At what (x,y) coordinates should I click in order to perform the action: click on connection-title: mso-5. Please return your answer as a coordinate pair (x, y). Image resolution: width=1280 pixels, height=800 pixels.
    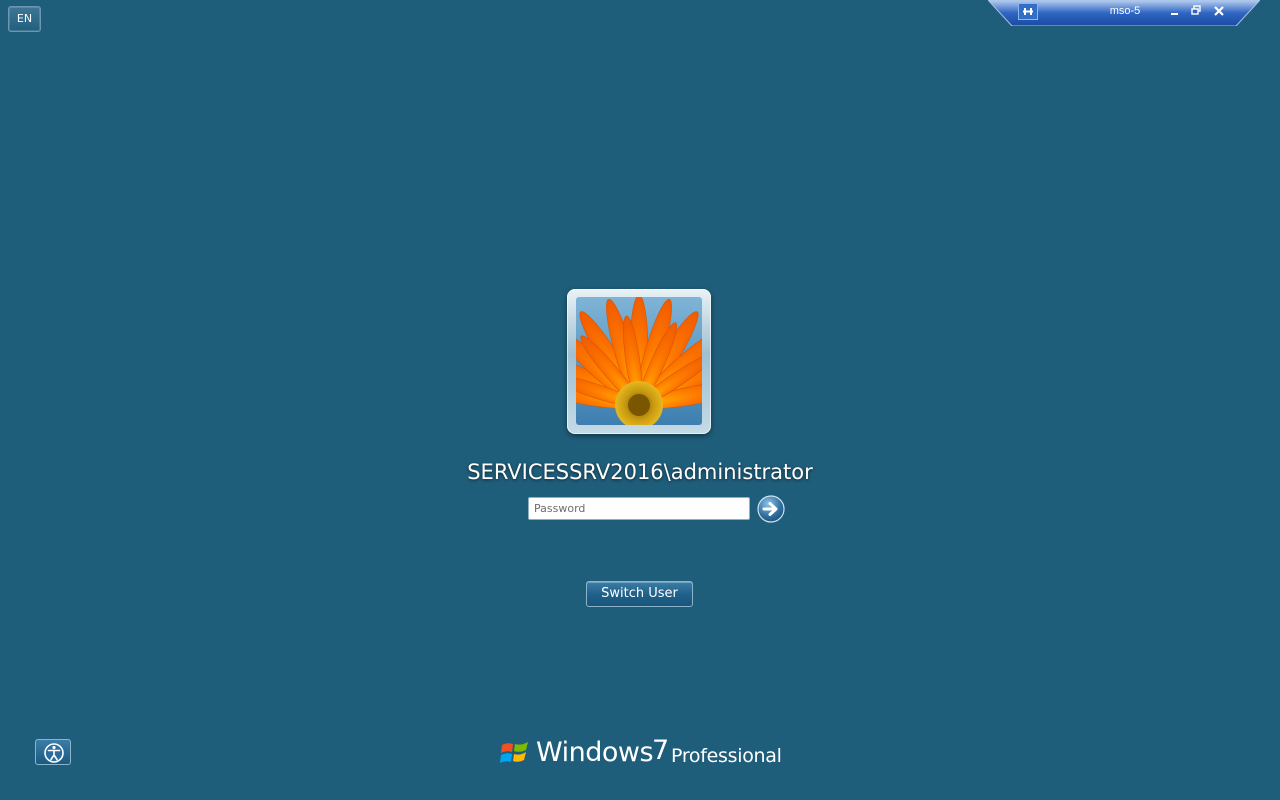
    Looking at the image, I should click on (1125, 11).